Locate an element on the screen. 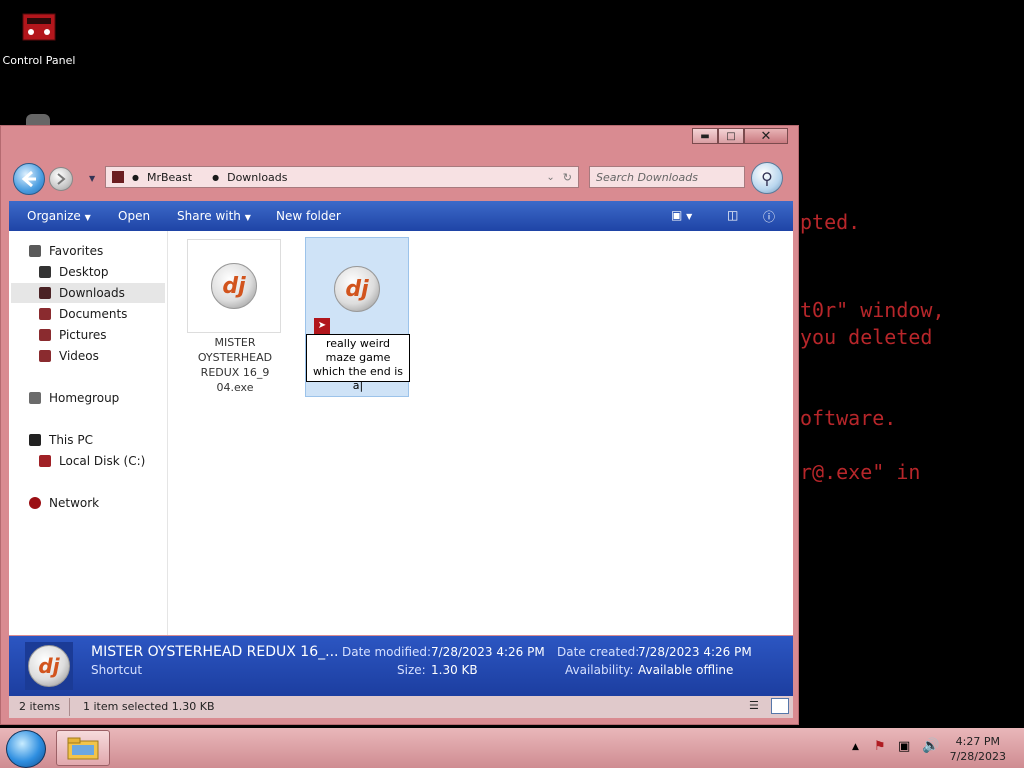 The image size is (1024, 768). forward-arrow-icon is located at coordinates (61, 179).